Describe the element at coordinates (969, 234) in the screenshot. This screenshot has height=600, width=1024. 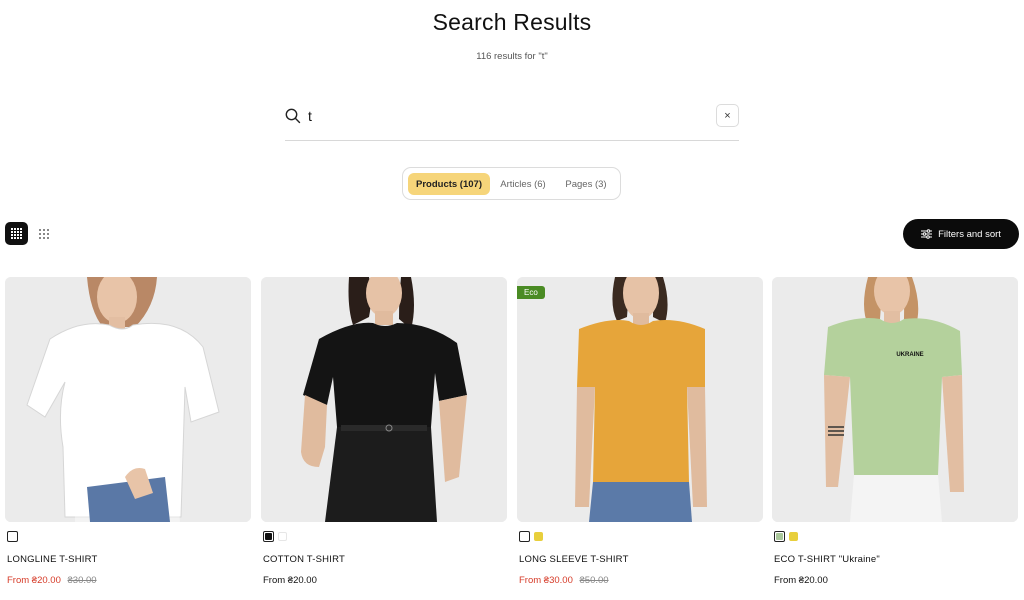
I see `filters-label: Filters and sort` at that location.